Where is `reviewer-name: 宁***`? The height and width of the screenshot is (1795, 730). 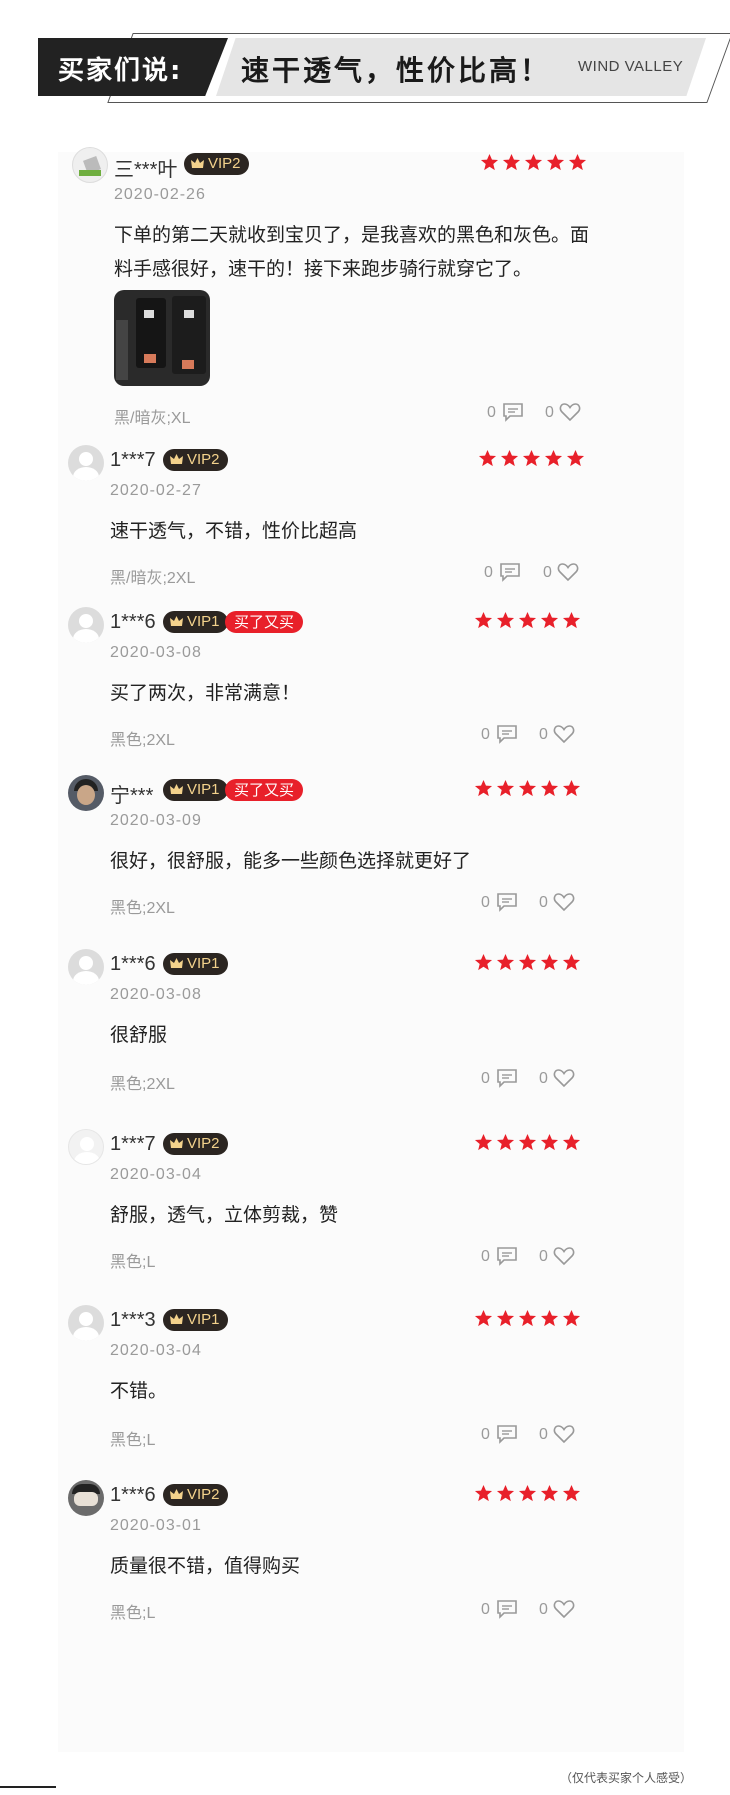
reviewer-name: 宁*** is located at coordinates (132, 796).